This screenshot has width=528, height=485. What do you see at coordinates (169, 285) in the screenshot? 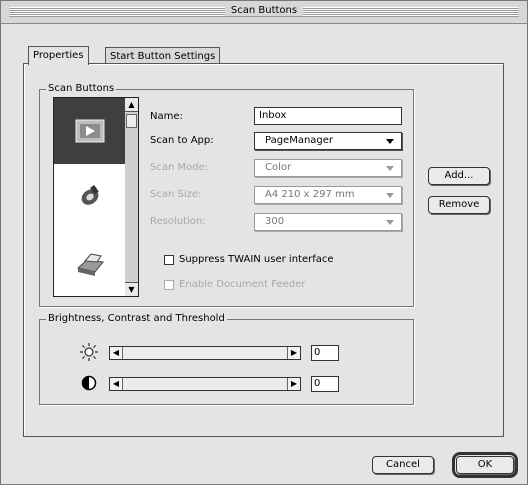
I see `enable-feeder-checkbox` at bounding box center [169, 285].